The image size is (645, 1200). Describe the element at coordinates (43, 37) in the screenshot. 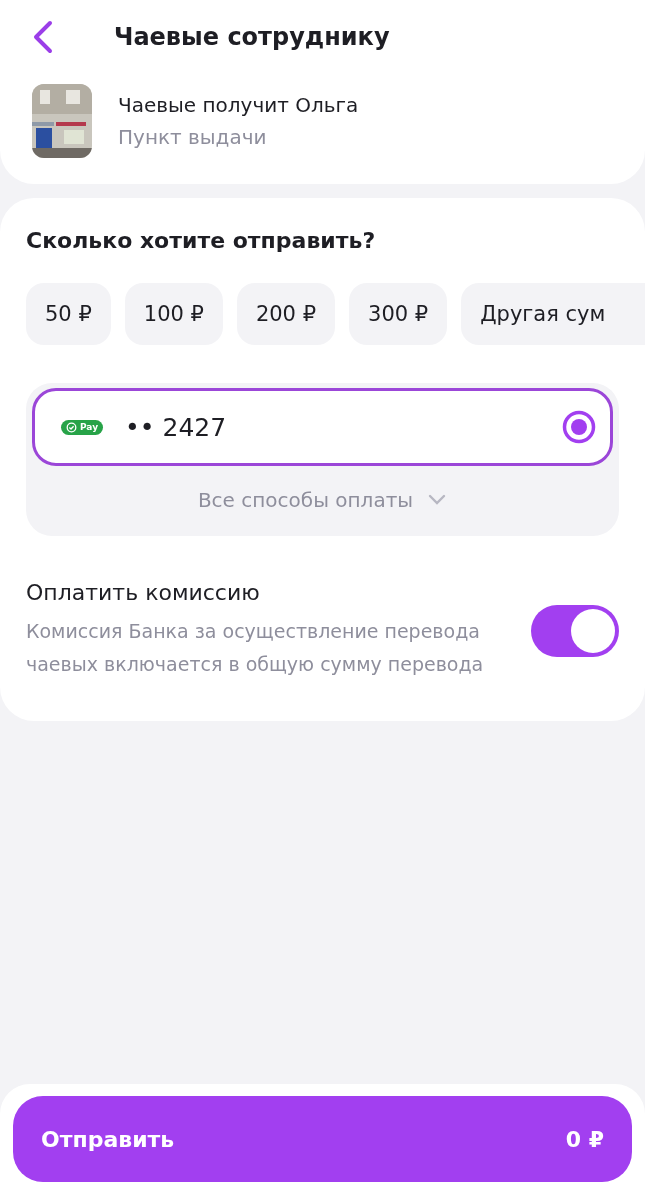

I see `back-button` at that location.